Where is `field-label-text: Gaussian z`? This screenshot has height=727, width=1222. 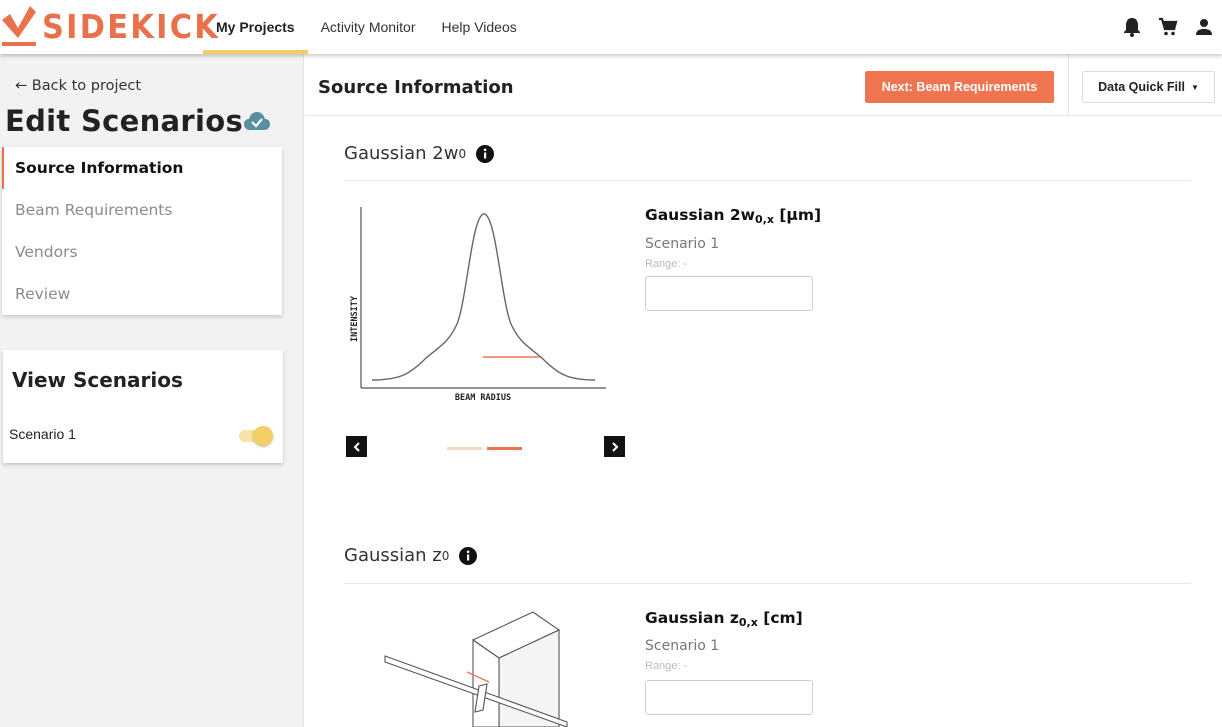 field-label-text: Gaussian z is located at coordinates (692, 618).